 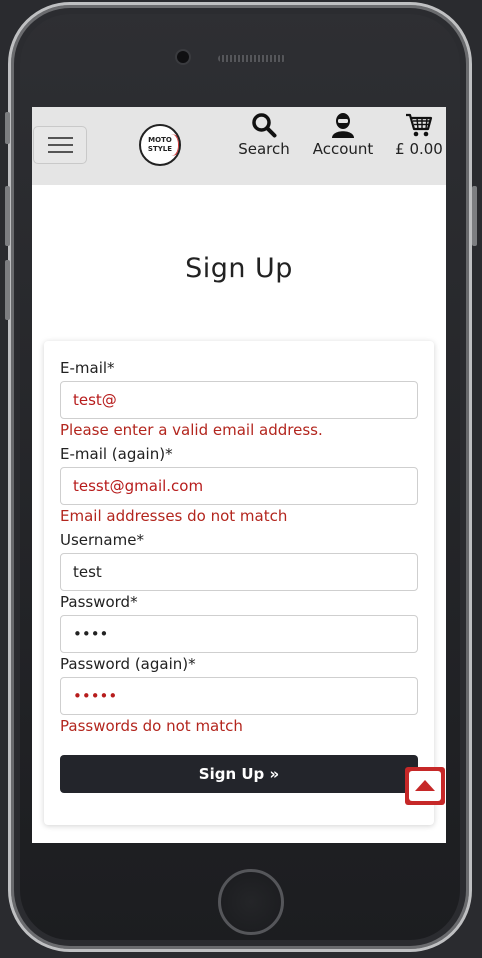 What do you see at coordinates (239, 486) in the screenshot?
I see `email-again-field` at bounding box center [239, 486].